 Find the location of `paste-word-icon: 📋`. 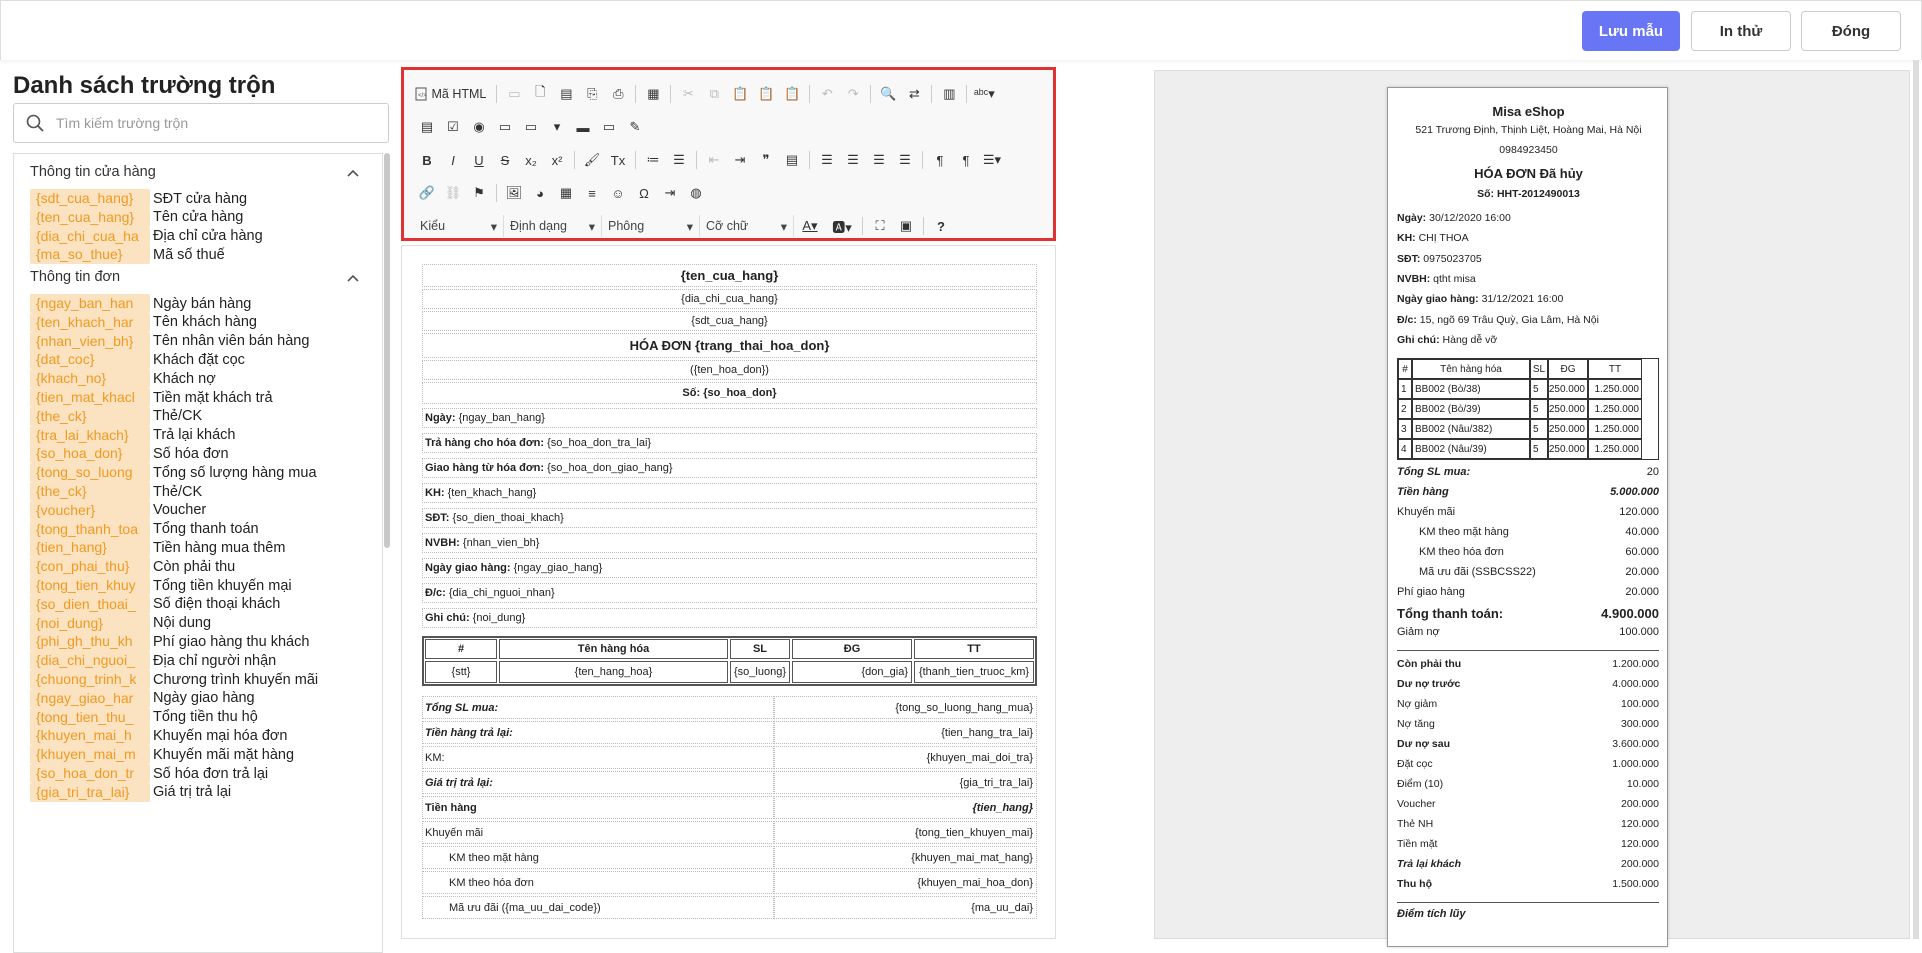

paste-word-icon: 📋 is located at coordinates (792, 94).